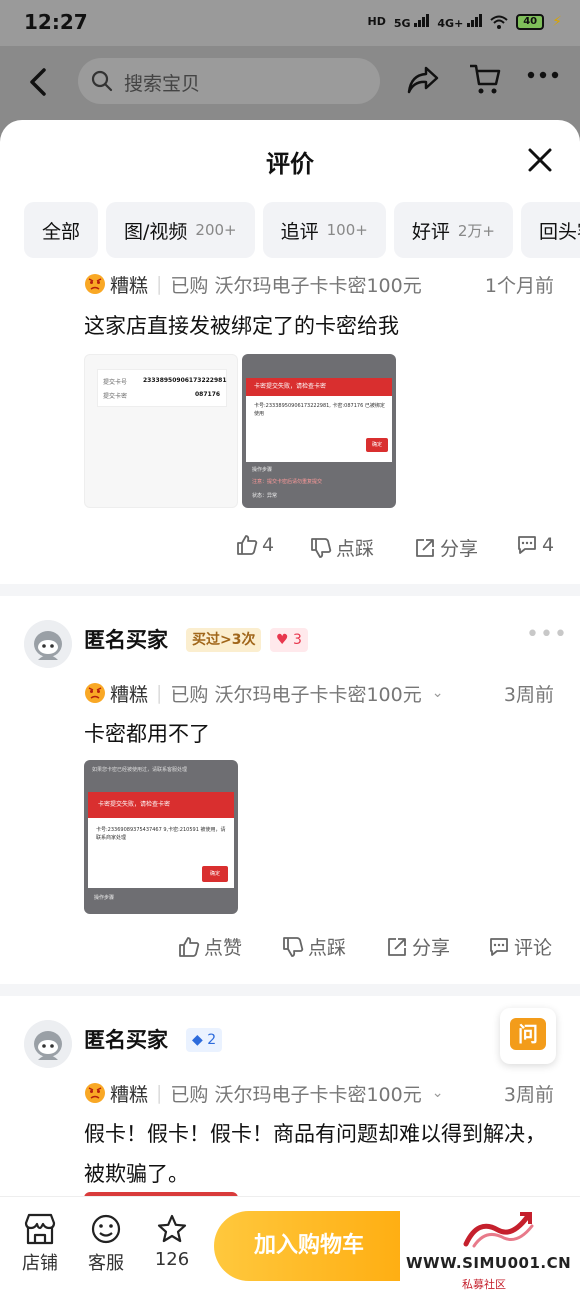 The height and width of the screenshot is (1293, 580). What do you see at coordinates (115, 382) in the screenshot?
I see `photo-text: 提交卡号` at bounding box center [115, 382].